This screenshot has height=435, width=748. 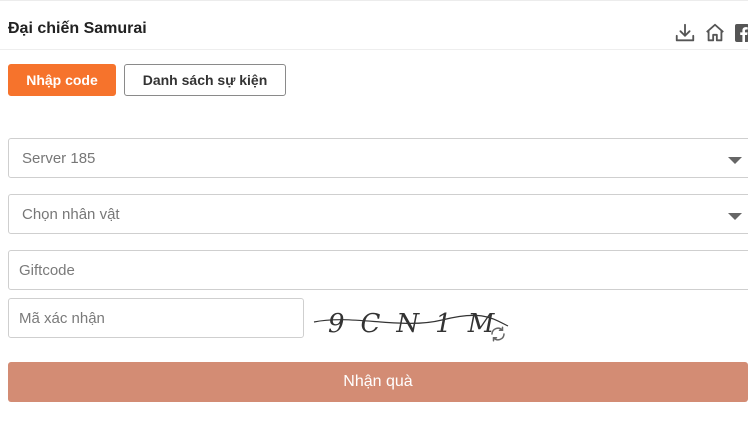 What do you see at coordinates (378, 158) in the screenshot?
I see `server-select: Server 185` at bounding box center [378, 158].